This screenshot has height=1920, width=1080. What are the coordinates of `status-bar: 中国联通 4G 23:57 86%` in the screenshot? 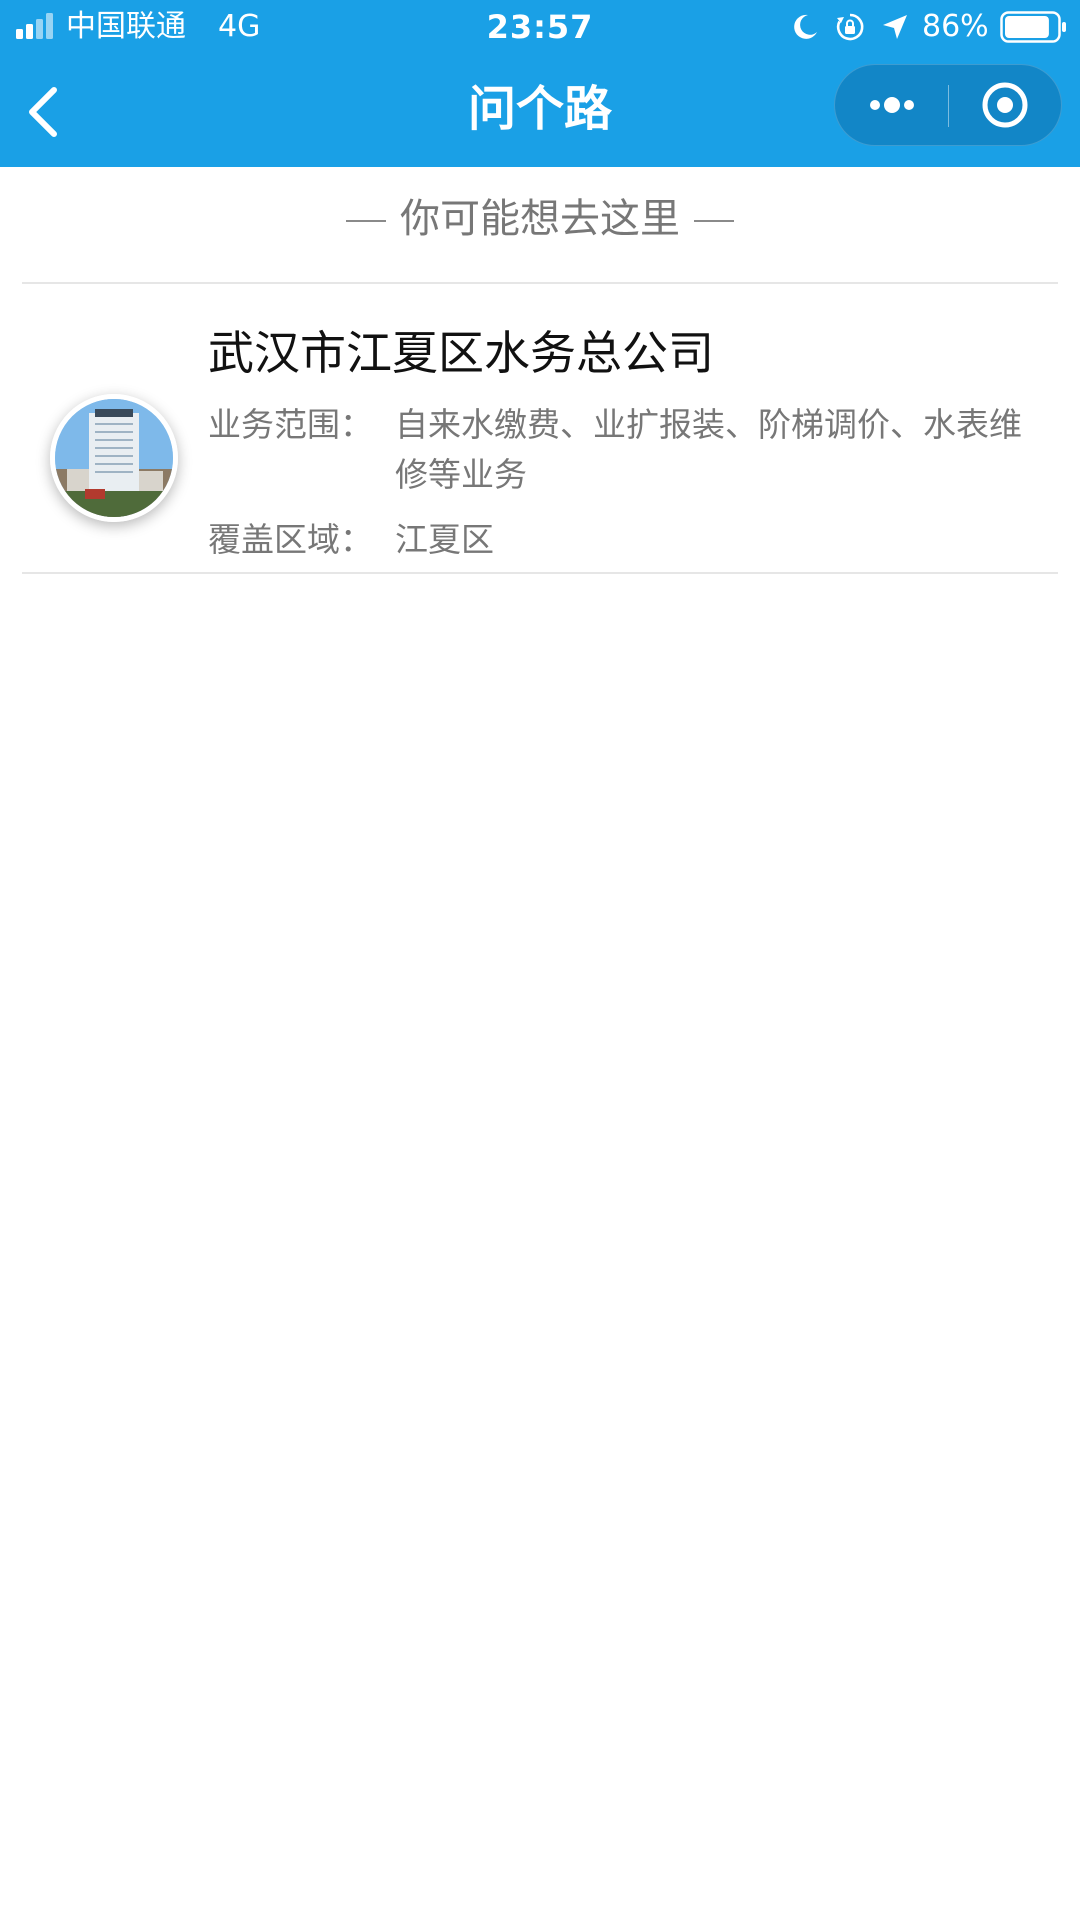 It's located at (540, 28).